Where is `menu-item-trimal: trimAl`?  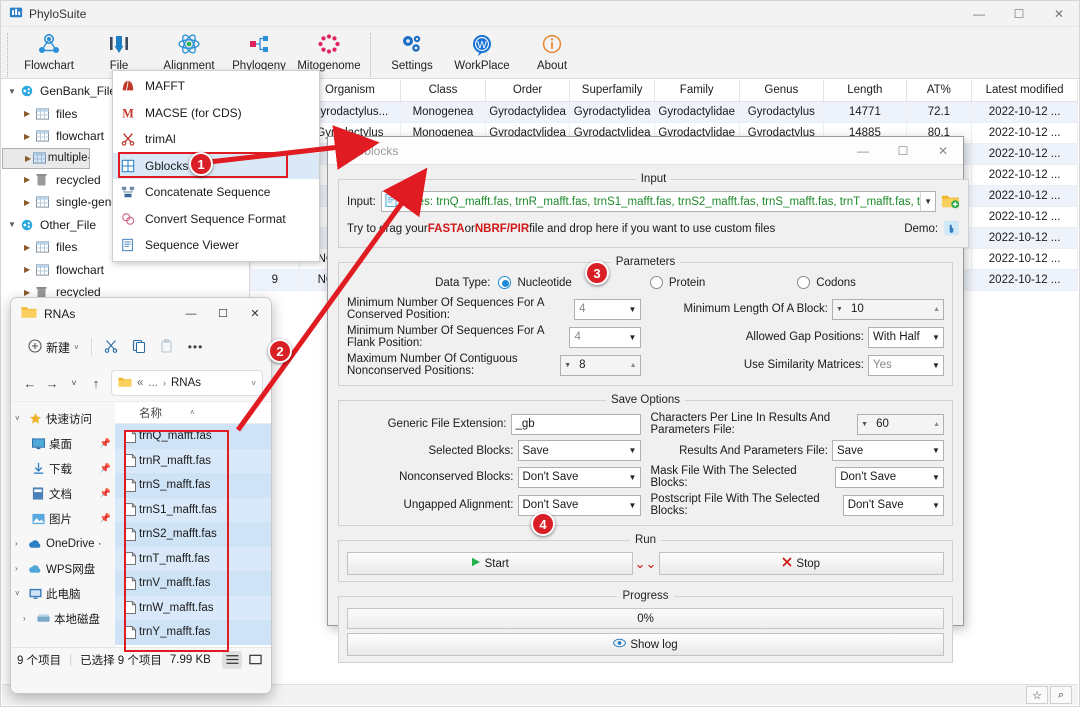 menu-item-trimal: trimAl is located at coordinates (216, 139).